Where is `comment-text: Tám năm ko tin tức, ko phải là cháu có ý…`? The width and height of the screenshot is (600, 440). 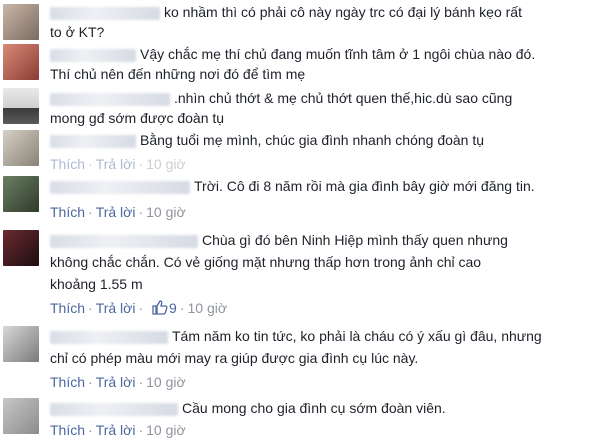 comment-text: Tám năm ko tin tức, ko phải là cháu có ý… is located at coordinates (357, 336).